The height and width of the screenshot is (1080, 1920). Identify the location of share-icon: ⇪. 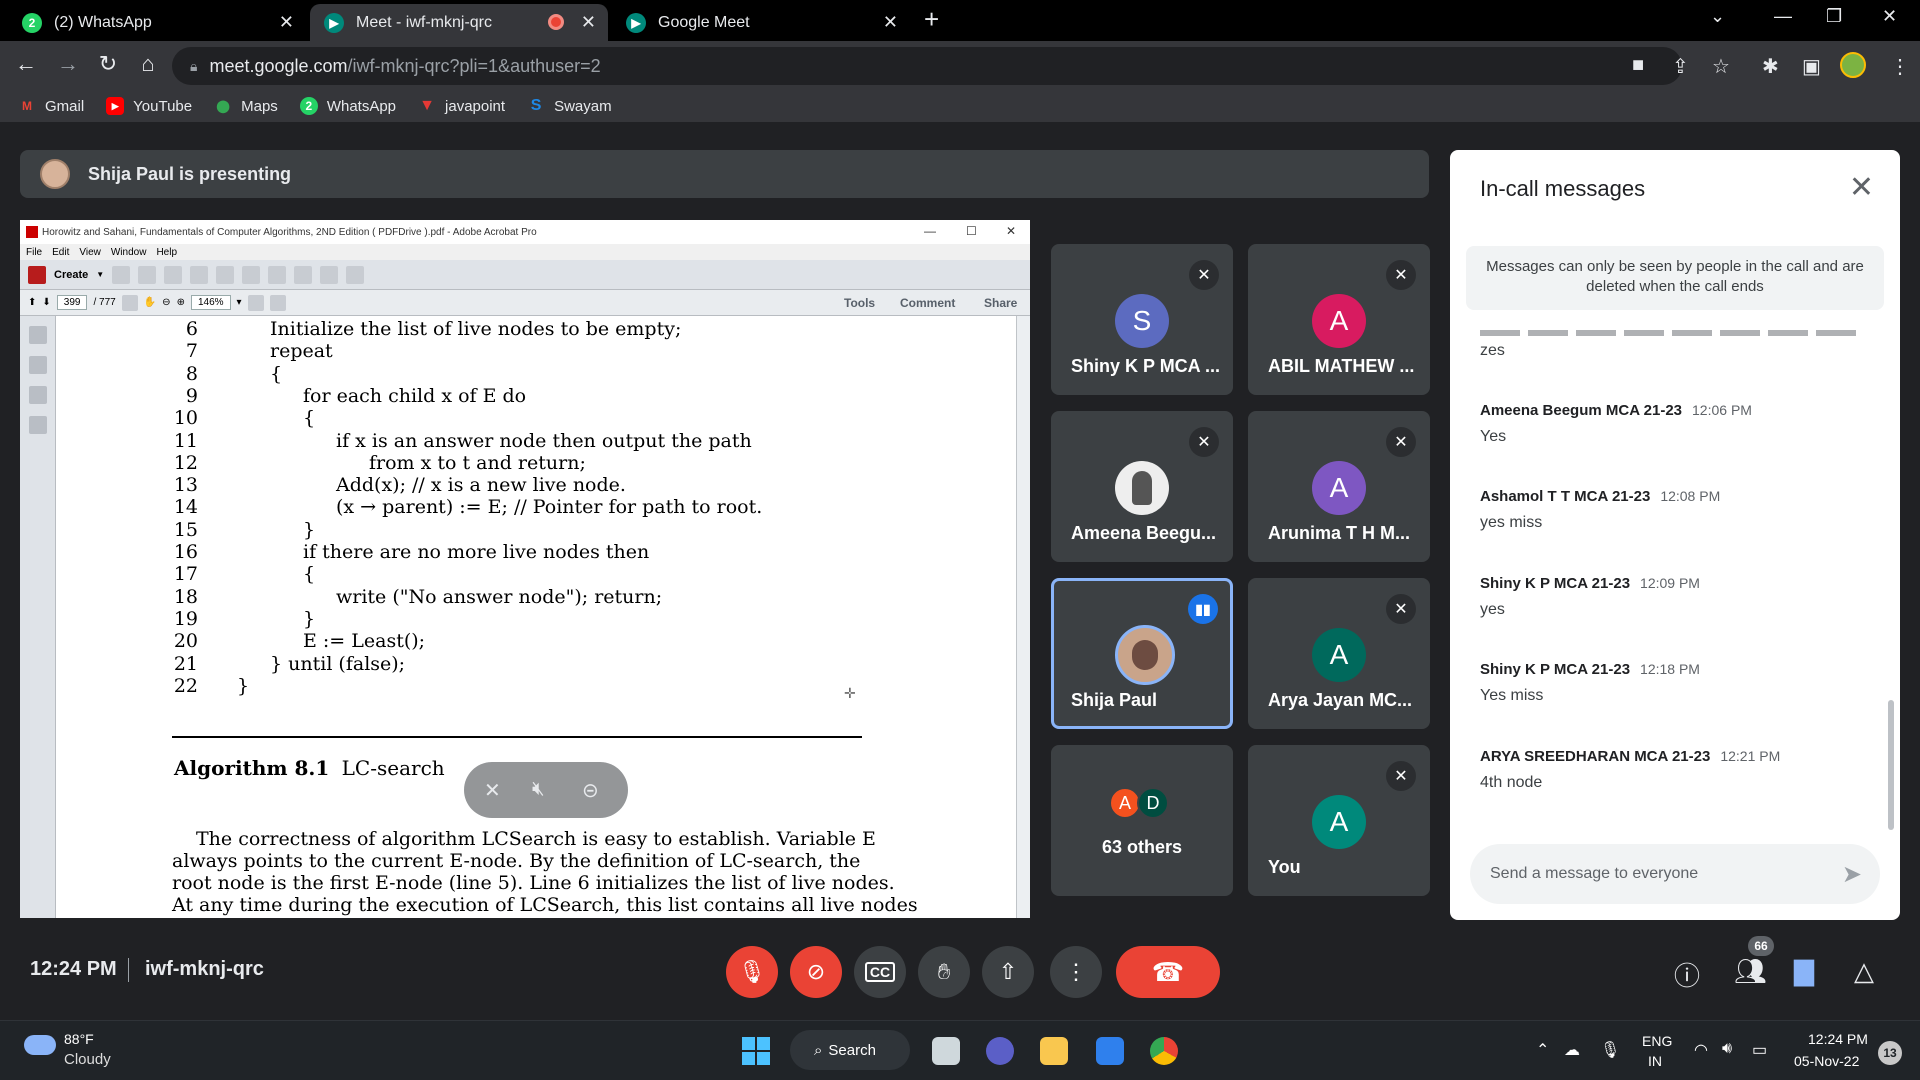
(1680, 66).